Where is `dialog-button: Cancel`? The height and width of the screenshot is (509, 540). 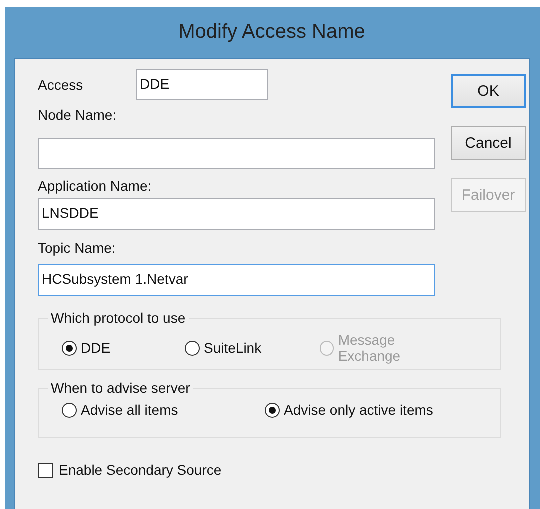 dialog-button: Cancel is located at coordinates (488, 143).